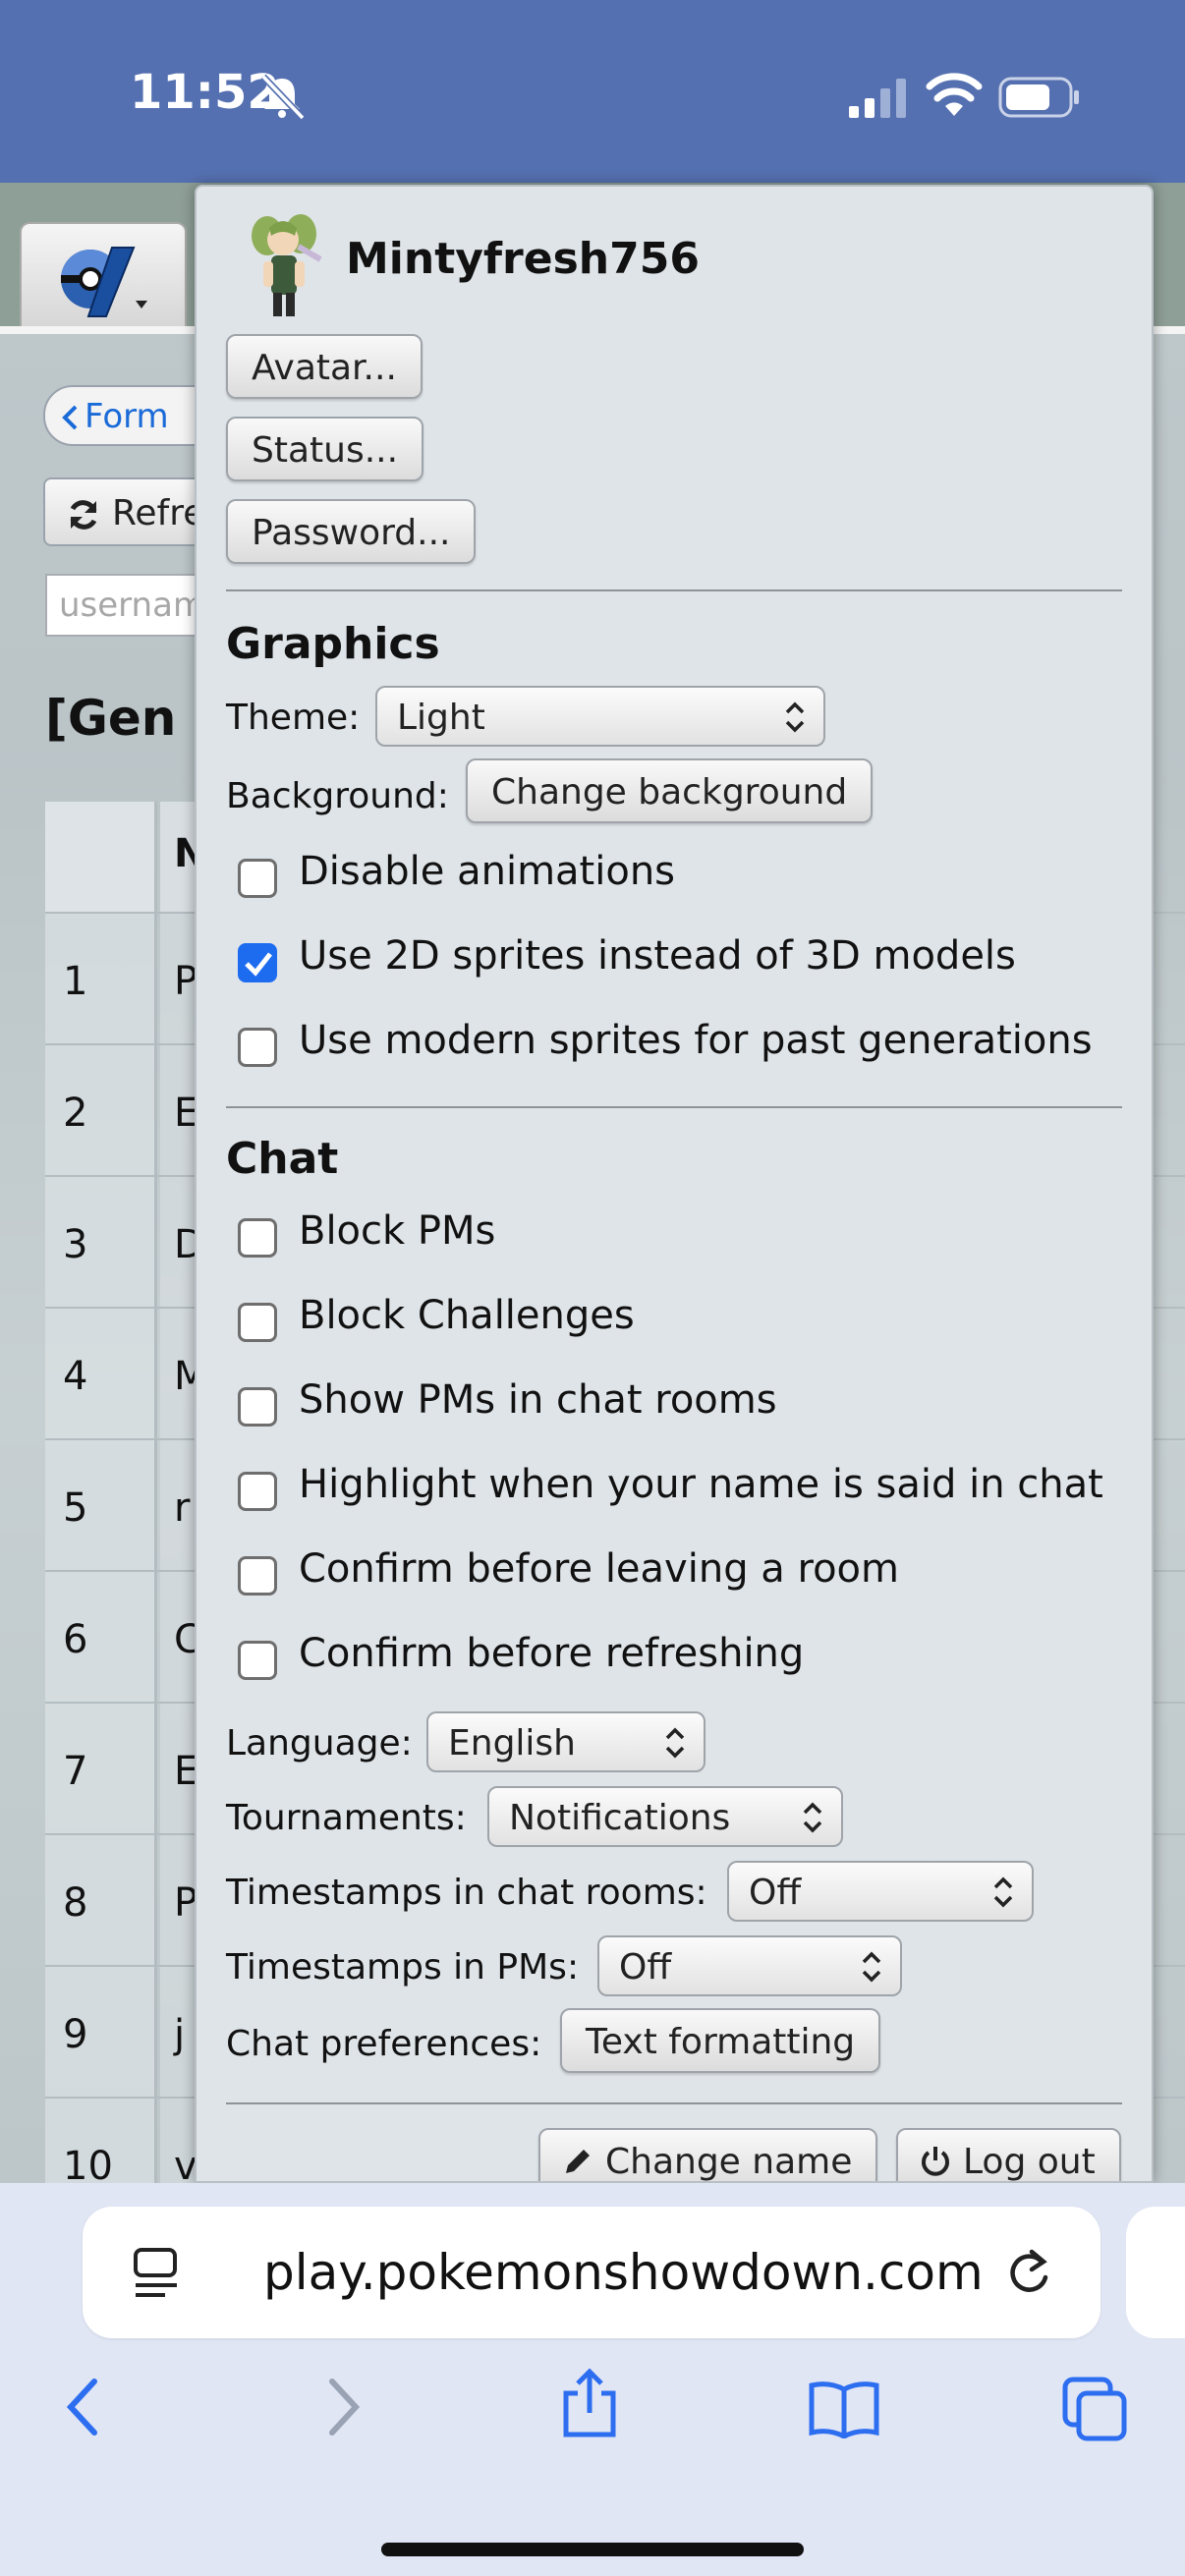 The height and width of the screenshot is (2576, 1185). What do you see at coordinates (624, 2272) in the screenshot?
I see `url-text: play.pokemonshowdown.com` at bounding box center [624, 2272].